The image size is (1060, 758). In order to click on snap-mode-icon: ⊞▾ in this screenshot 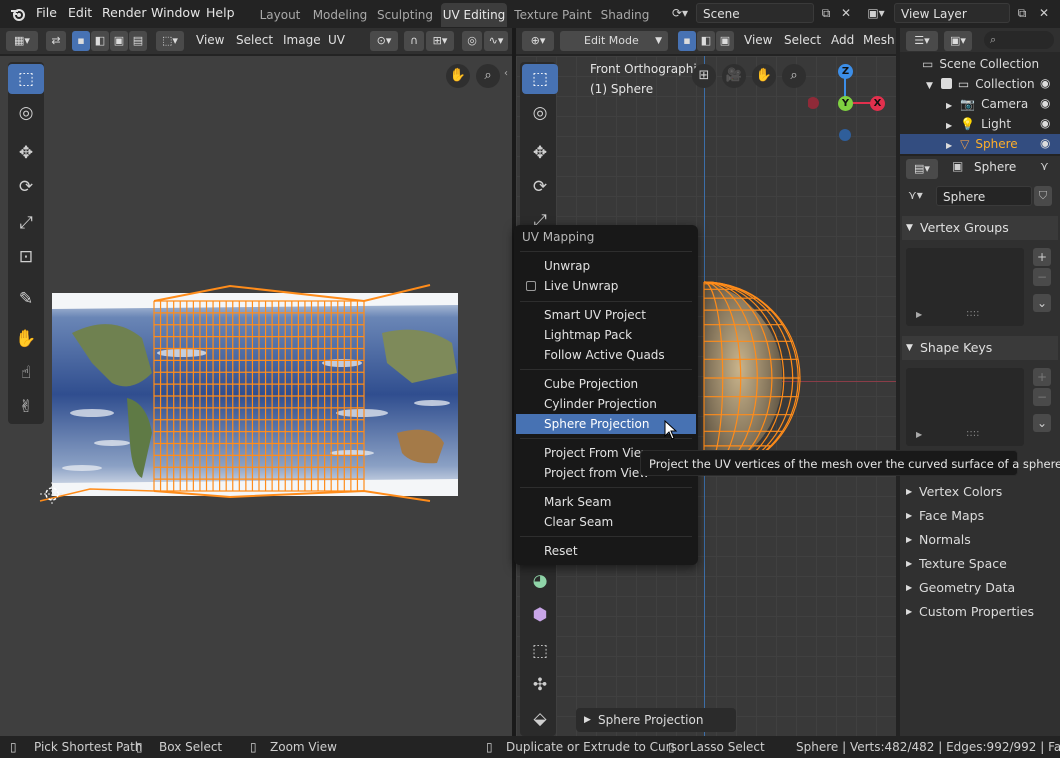, I will do `click(440, 41)`.